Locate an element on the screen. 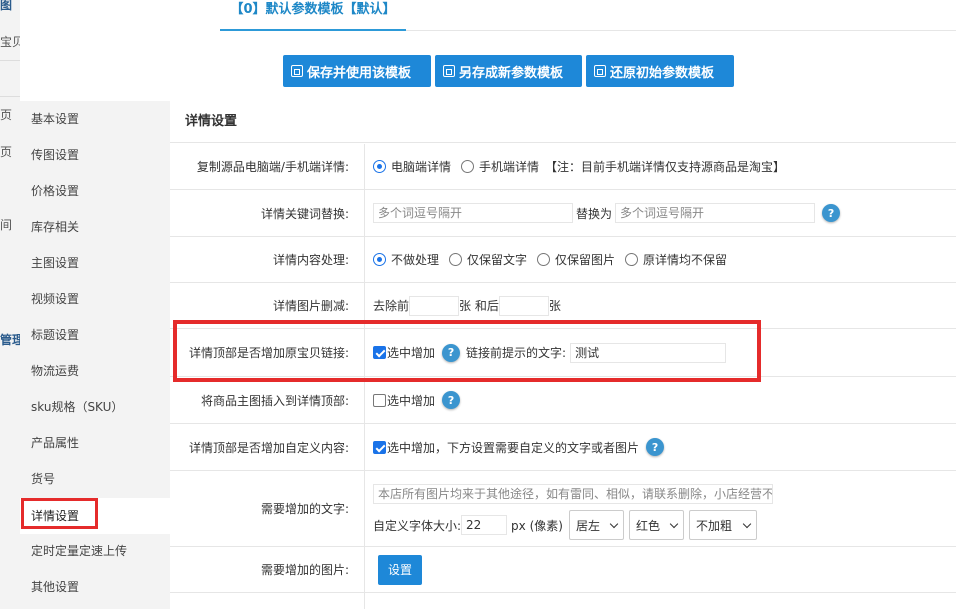 The height and width of the screenshot is (609, 956). custom-text-input: 本店所有图片均来于其他途径，如有雷同、相似，请联系删除，小店经营不 is located at coordinates (573, 494).